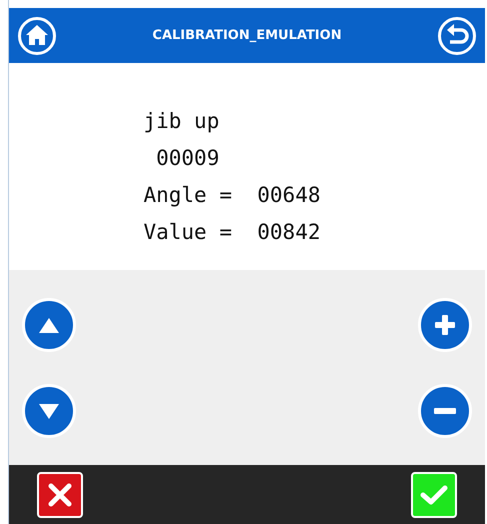 The width and height of the screenshot is (487, 524). What do you see at coordinates (49, 411) in the screenshot?
I see `down-triangle-icon` at bounding box center [49, 411].